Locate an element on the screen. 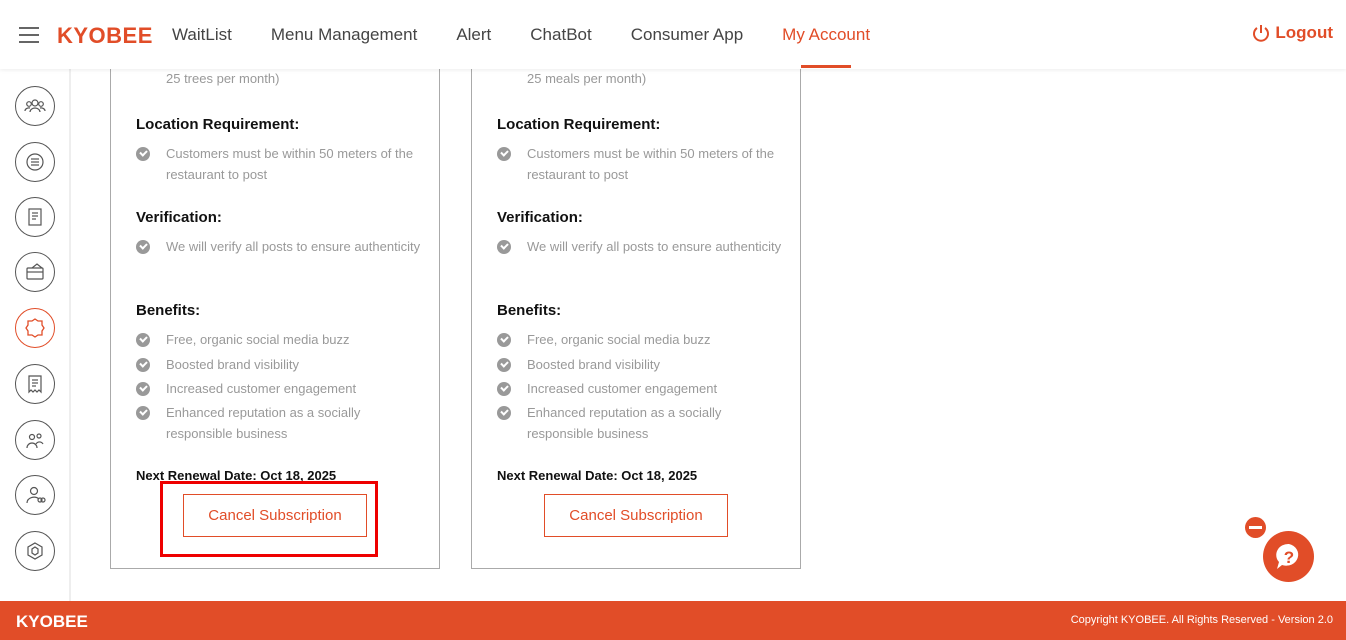 The image size is (1346, 640). sidebar-hexagon-icon is located at coordinates (35, 551).